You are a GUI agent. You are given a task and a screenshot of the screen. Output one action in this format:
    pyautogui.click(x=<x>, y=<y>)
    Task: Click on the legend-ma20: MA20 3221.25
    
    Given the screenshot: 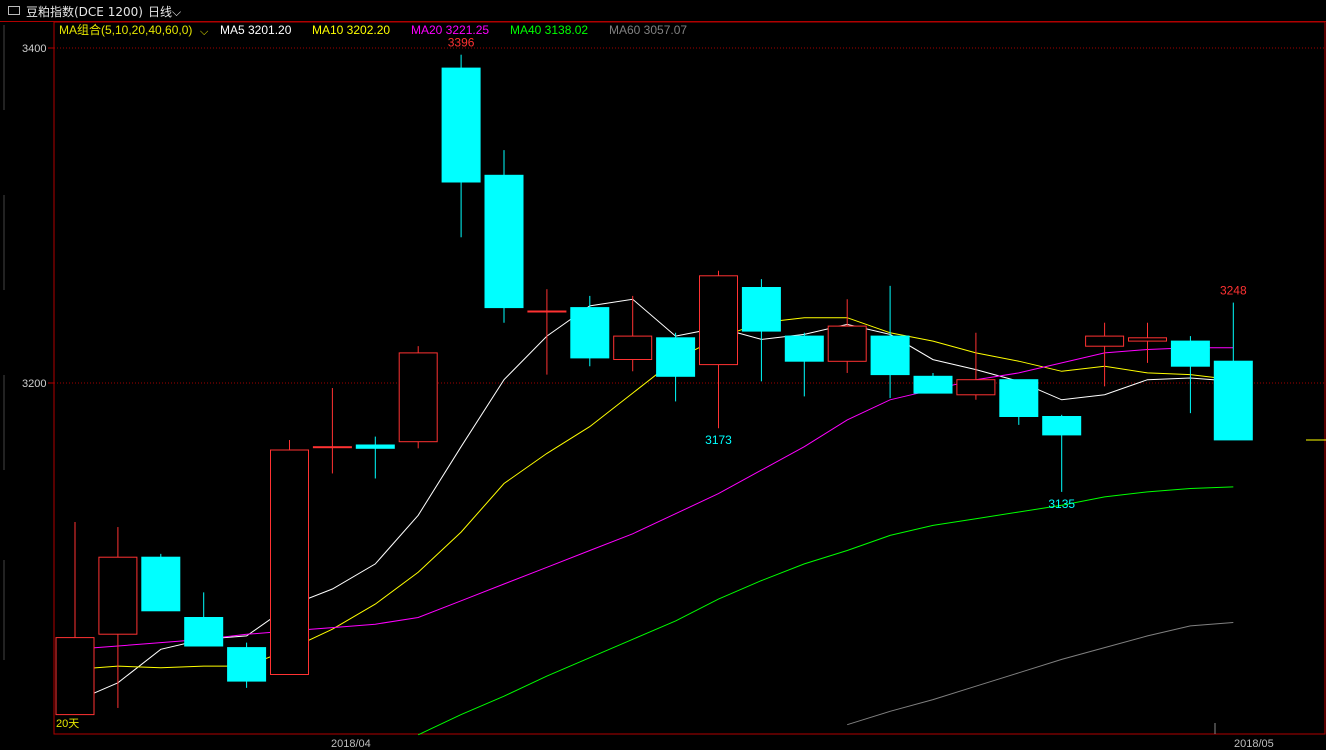 What is the action you would take?
    pyautogui.click(x=450, y=30)
    